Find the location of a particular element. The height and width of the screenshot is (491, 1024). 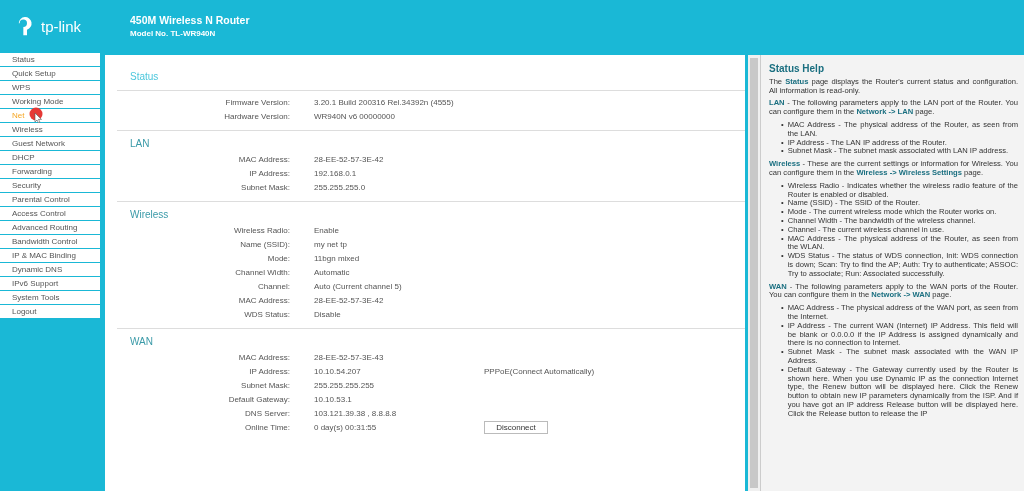

menu-item: Working Mode is located at coordinates (50, 101).